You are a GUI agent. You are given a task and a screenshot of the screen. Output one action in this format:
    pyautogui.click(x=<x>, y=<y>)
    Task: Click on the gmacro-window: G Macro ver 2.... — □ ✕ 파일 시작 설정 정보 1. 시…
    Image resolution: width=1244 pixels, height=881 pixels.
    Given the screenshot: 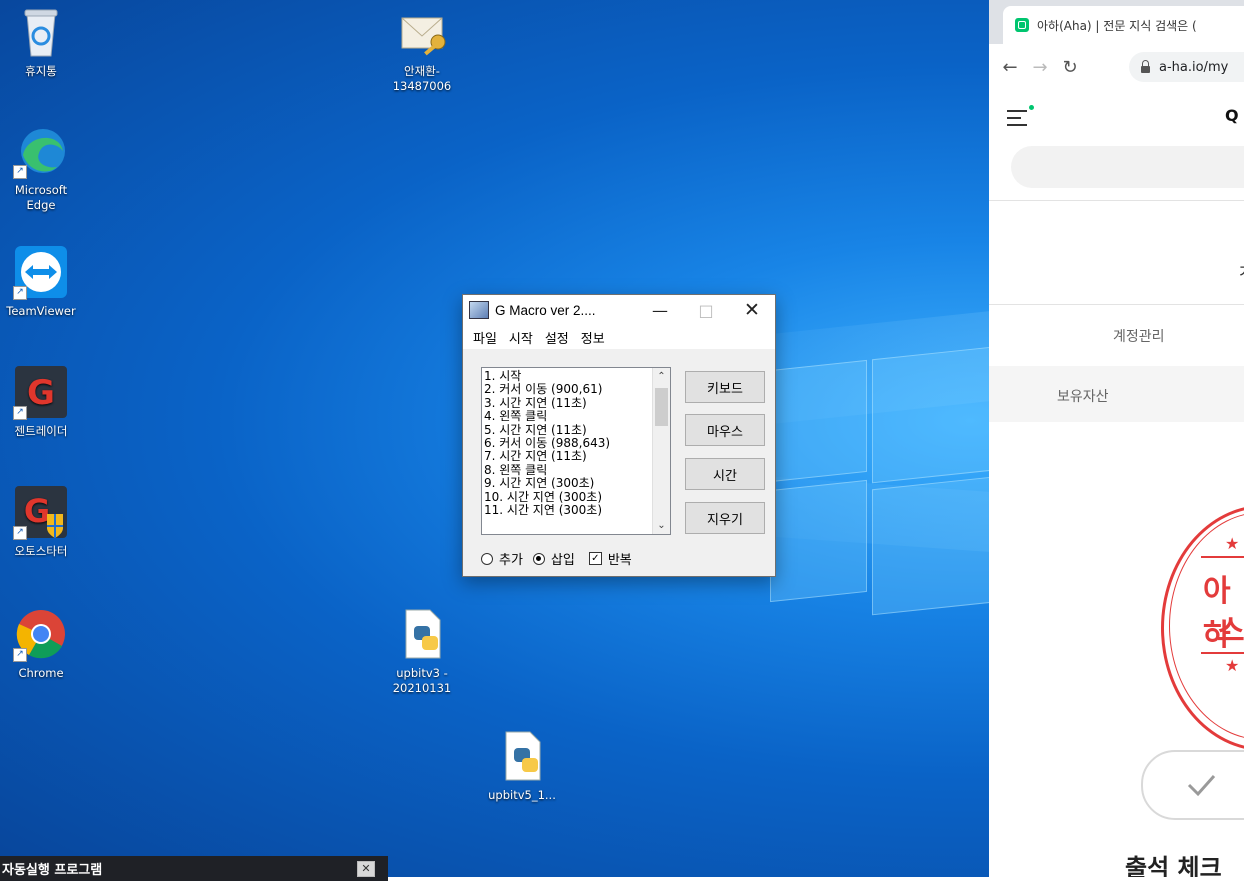 What is the action you would take?
    pyautogui.click(x=619, y=435)
    